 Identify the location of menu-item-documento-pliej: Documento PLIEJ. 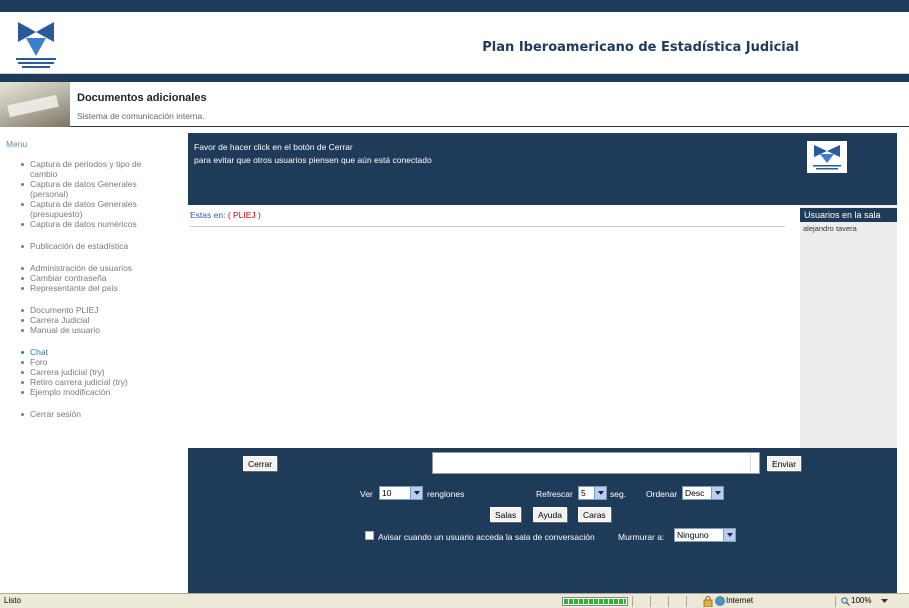
(100, 310).